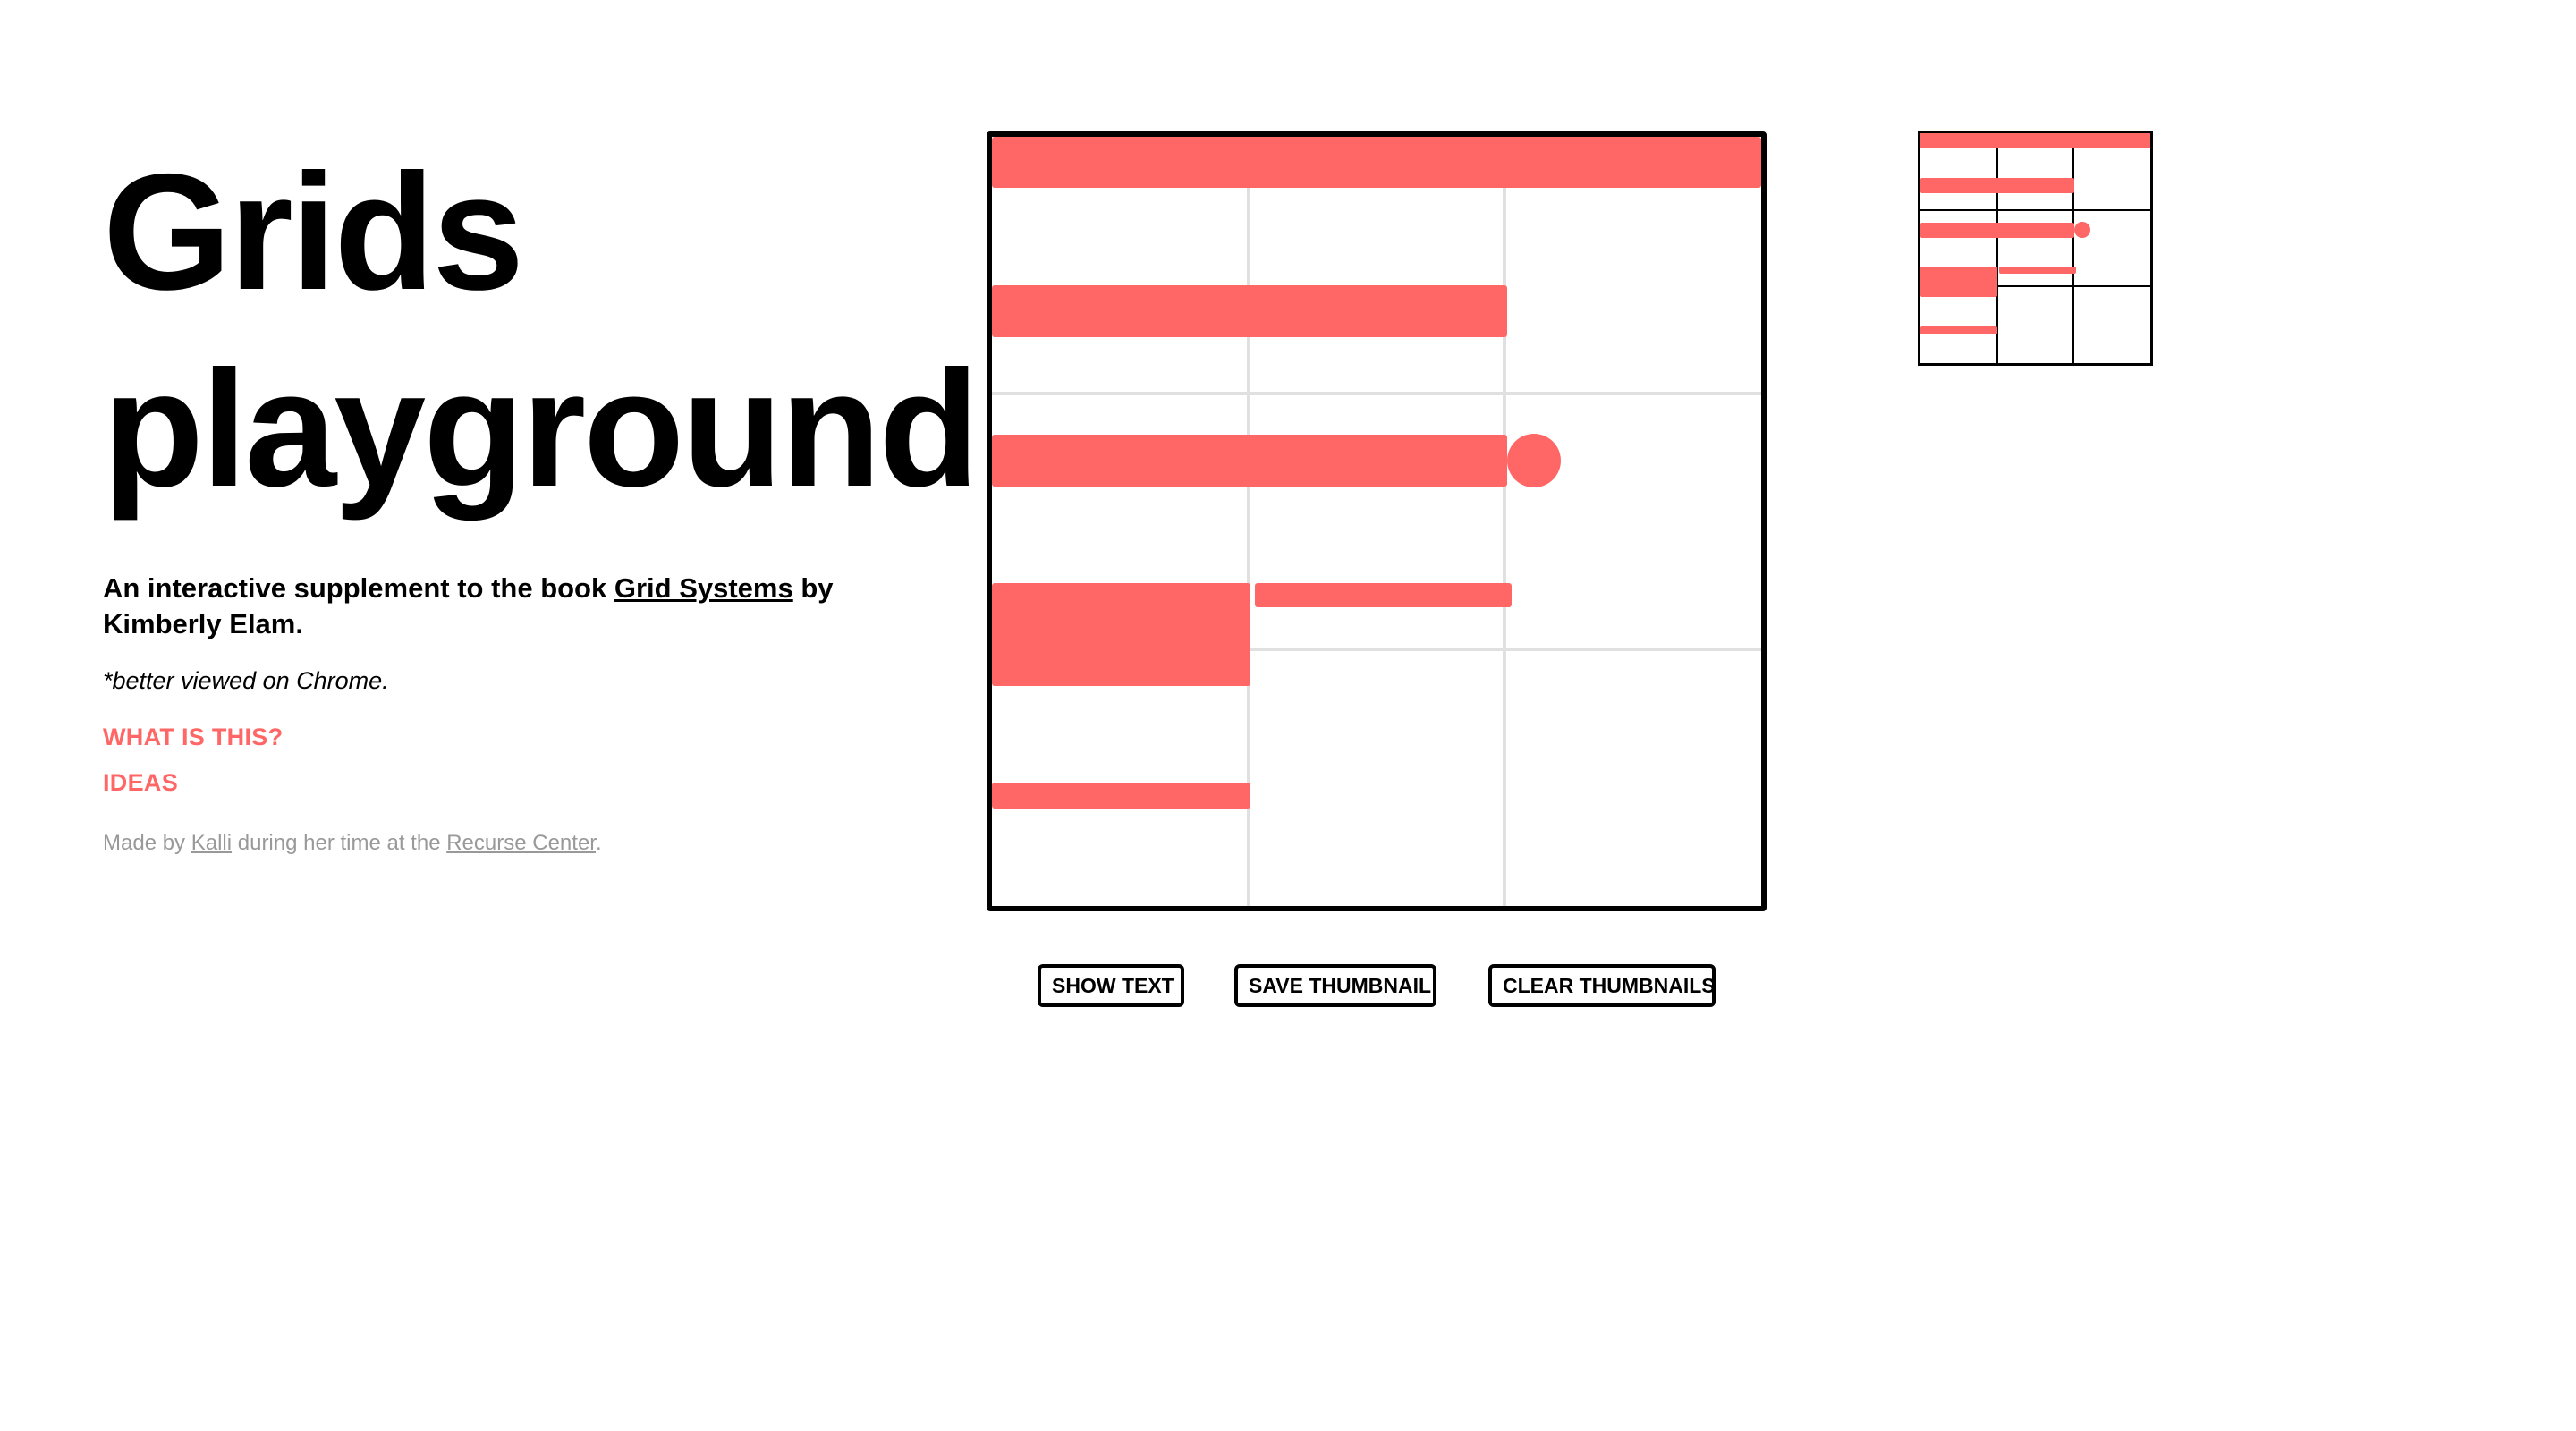  I want to click on grid-blocks, so click(1376, 473).